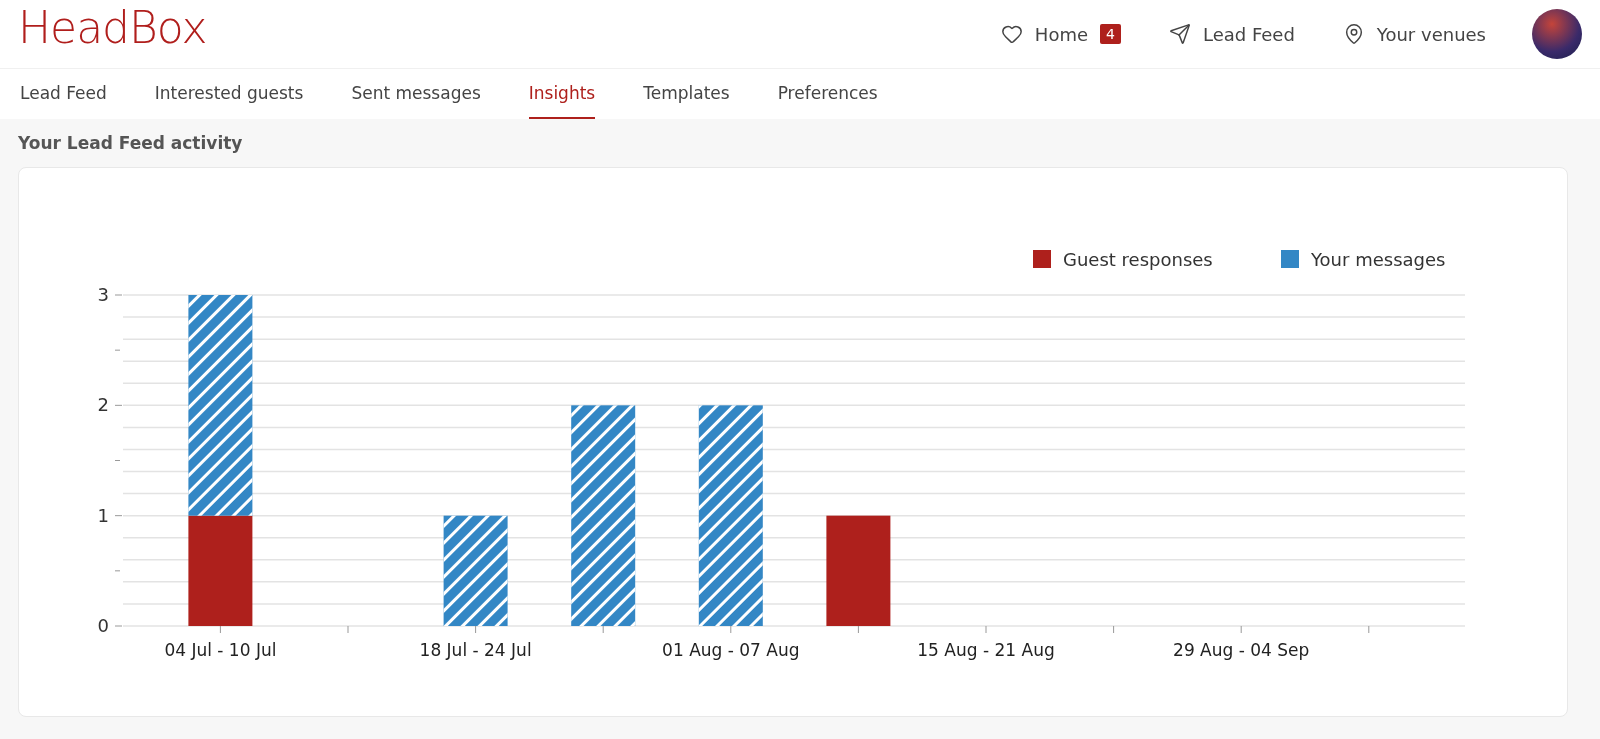  What do you see at coordinates (1241, 650) in the screenshot?
I see `x-axis-label: 29 Aug - 04 Sep` at bounding box center [1241, 650].